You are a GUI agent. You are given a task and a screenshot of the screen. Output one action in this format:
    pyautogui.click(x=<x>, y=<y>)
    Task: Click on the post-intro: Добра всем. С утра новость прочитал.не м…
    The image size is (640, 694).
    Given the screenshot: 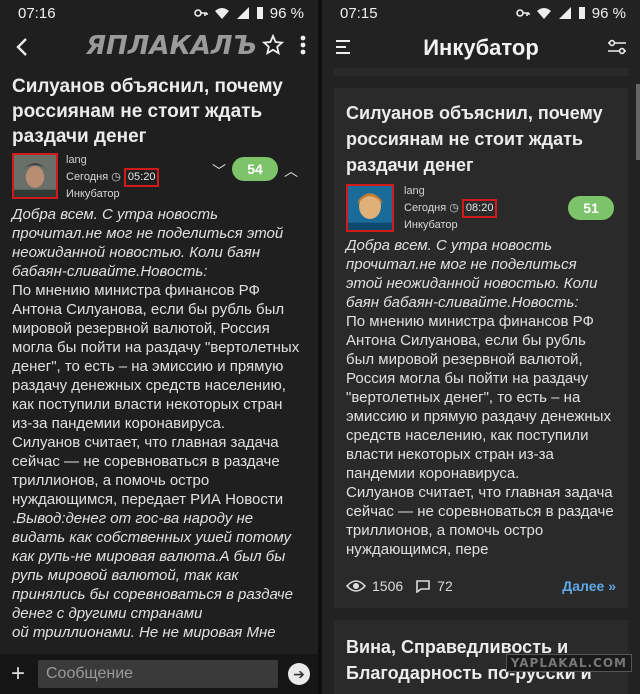 What is the action you would take?
    pyautogui.click(x=472, y=274)
    